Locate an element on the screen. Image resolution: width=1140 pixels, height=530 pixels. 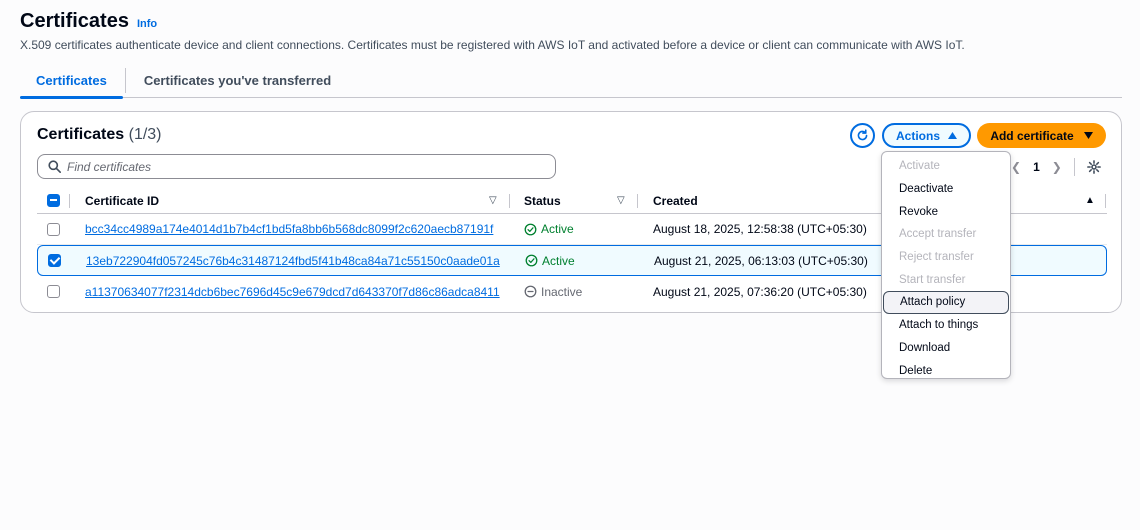
chevron-right-icon: ❯ is located at coordinates (1057, 167).